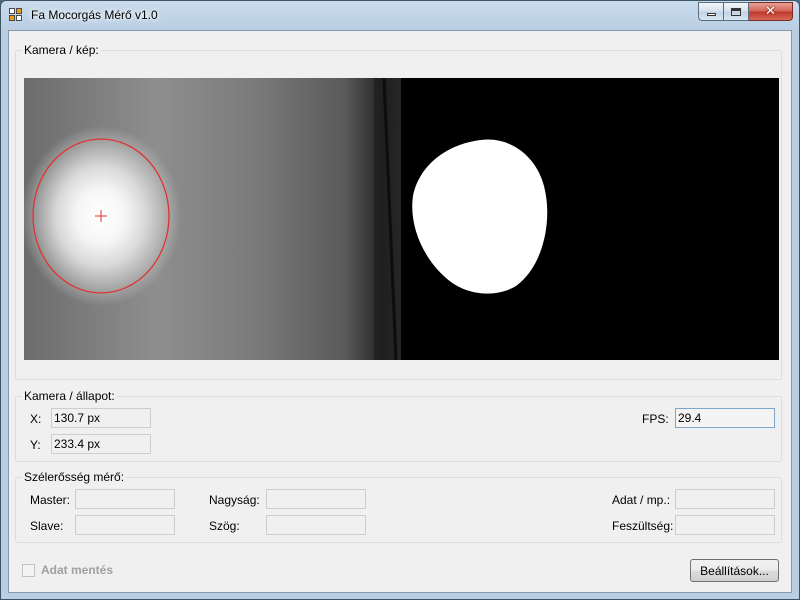 The height and width of the screenshot is (600, 800). I want to click on caption-buttons: ✕, so click(745, 11).